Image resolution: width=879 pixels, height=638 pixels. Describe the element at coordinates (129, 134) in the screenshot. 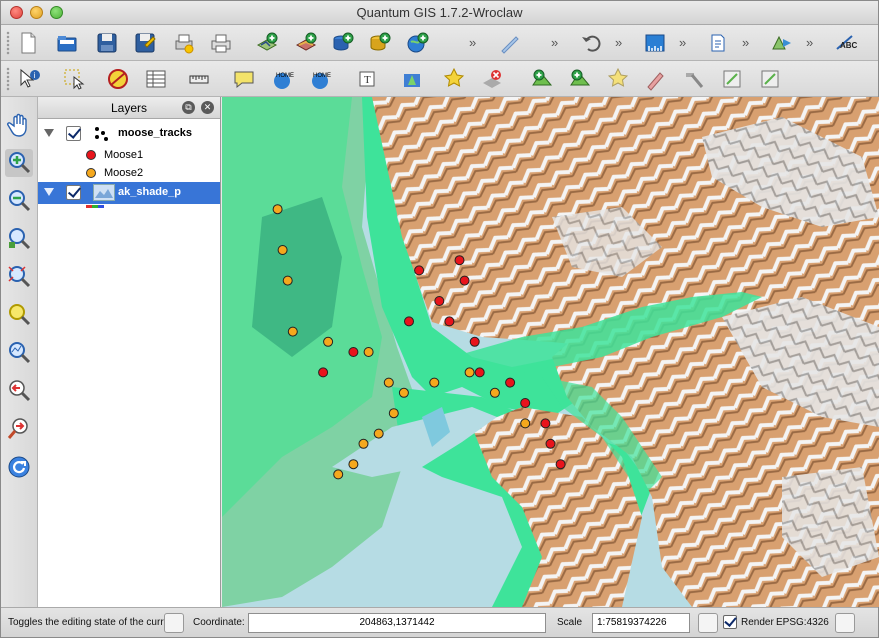

I see `layer-item-moose-tracks: moose_tracks` at that location.